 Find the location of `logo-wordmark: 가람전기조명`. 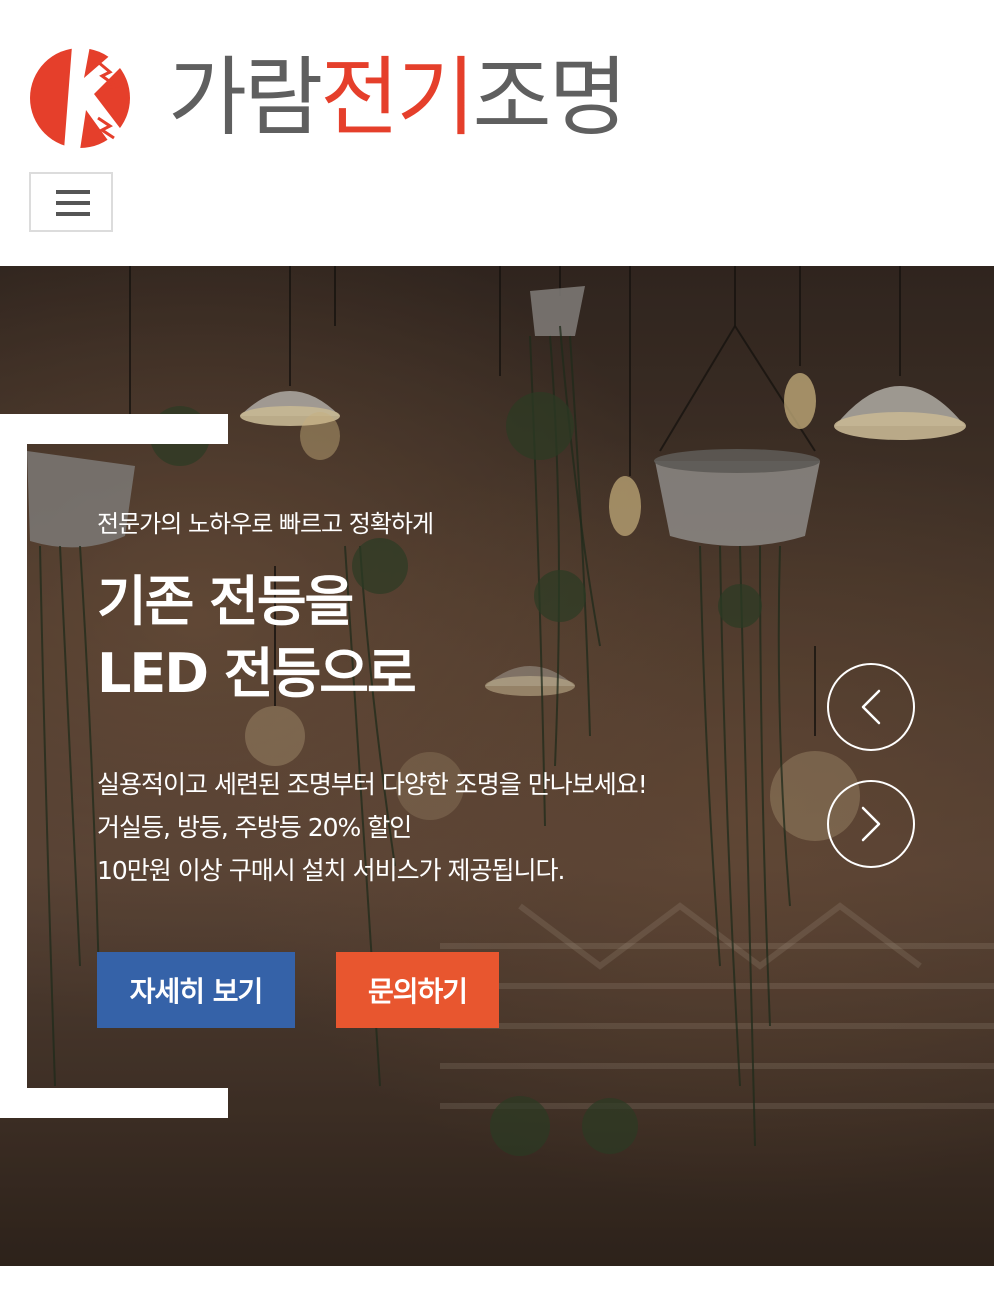

logo-wordmark: 가람전기조명 is located at coordinates (398, 98).